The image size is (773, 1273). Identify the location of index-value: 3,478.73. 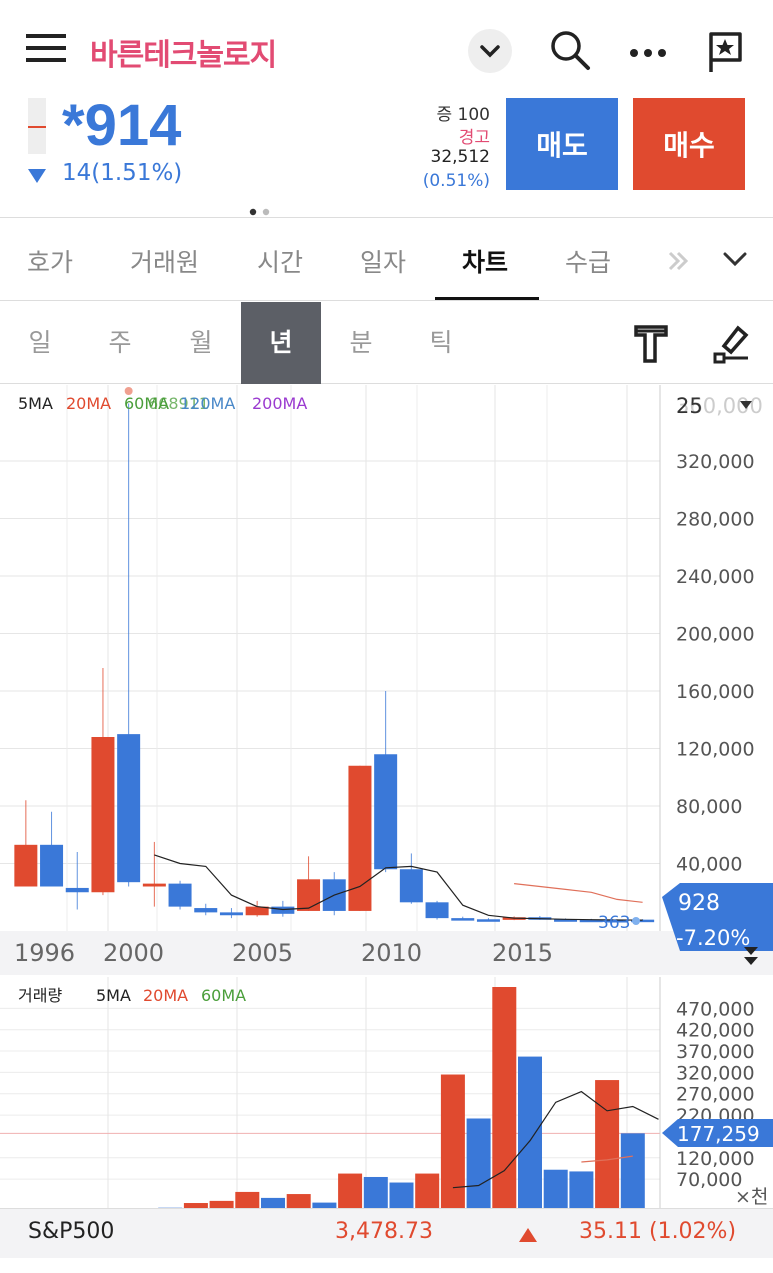
(384, 1231).